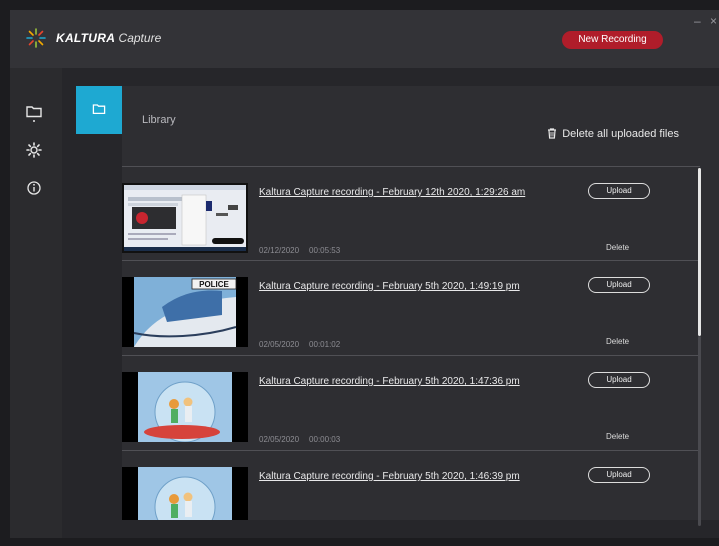 The height and width of the screenshot is (546, 719). I want to click on close-button: ×, so click(713, 21).